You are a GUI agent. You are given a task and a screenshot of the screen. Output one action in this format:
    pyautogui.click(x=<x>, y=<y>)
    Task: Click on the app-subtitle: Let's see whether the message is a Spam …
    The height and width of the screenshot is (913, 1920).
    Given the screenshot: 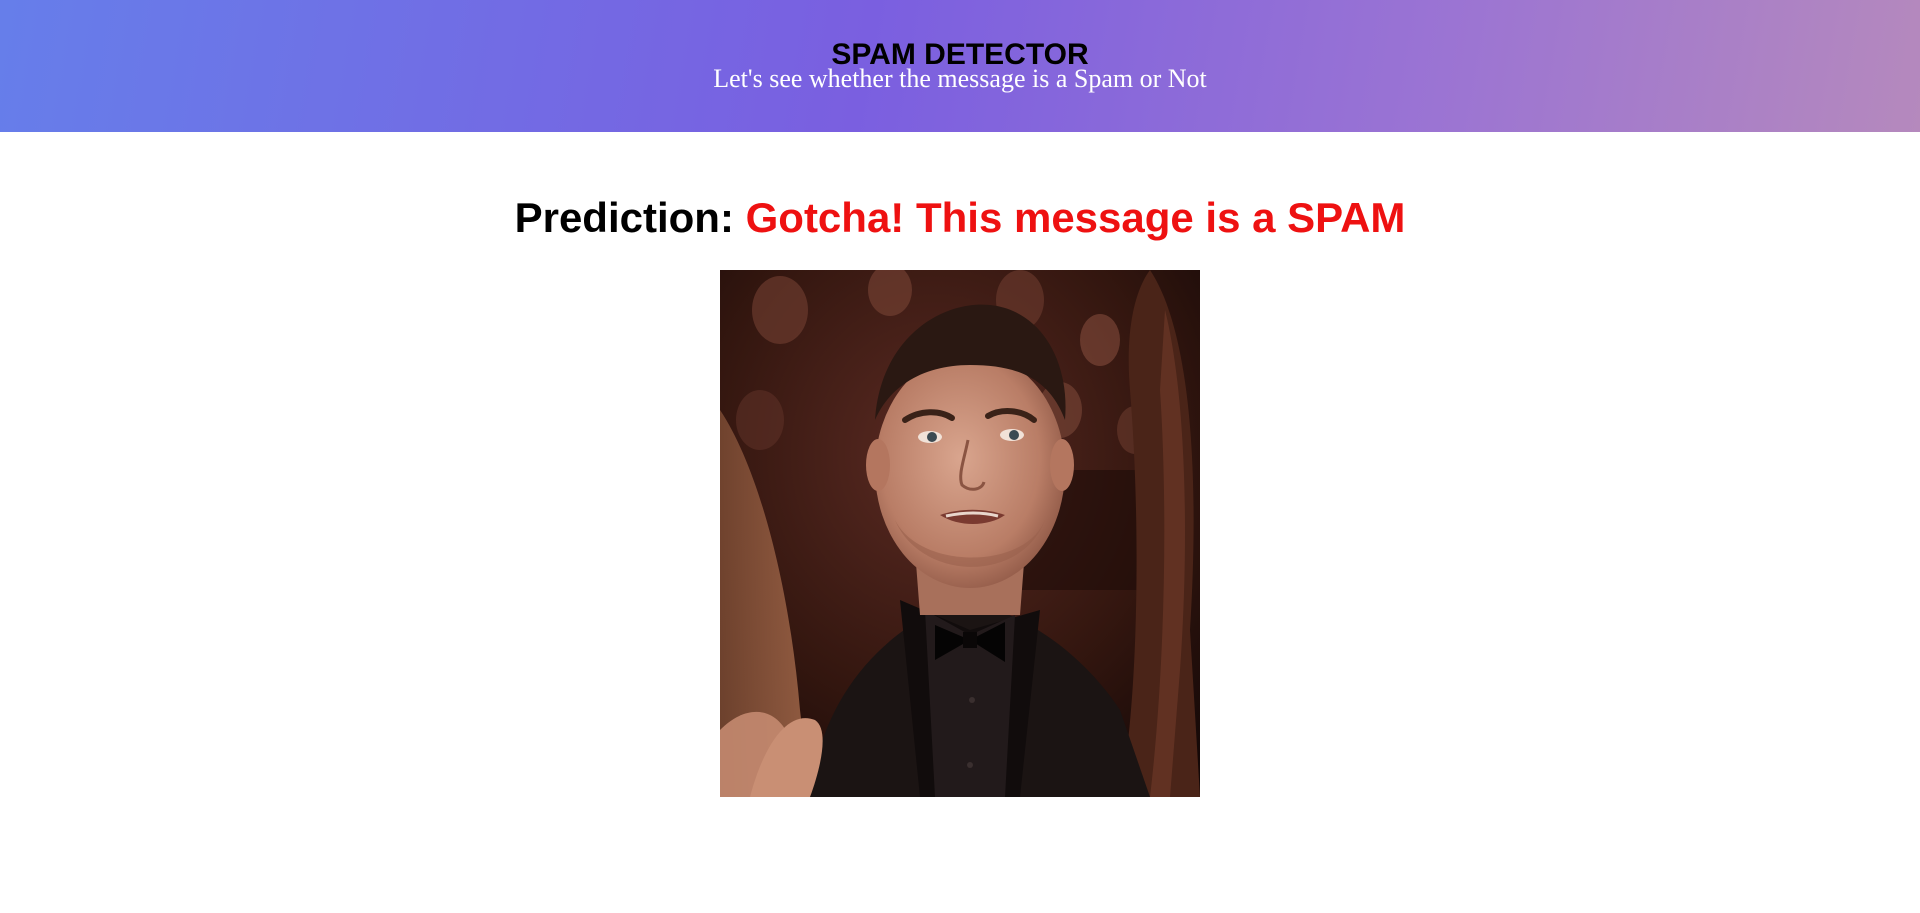 What is the action you would take?
    pyautogui.click(x=960, y=78)
    